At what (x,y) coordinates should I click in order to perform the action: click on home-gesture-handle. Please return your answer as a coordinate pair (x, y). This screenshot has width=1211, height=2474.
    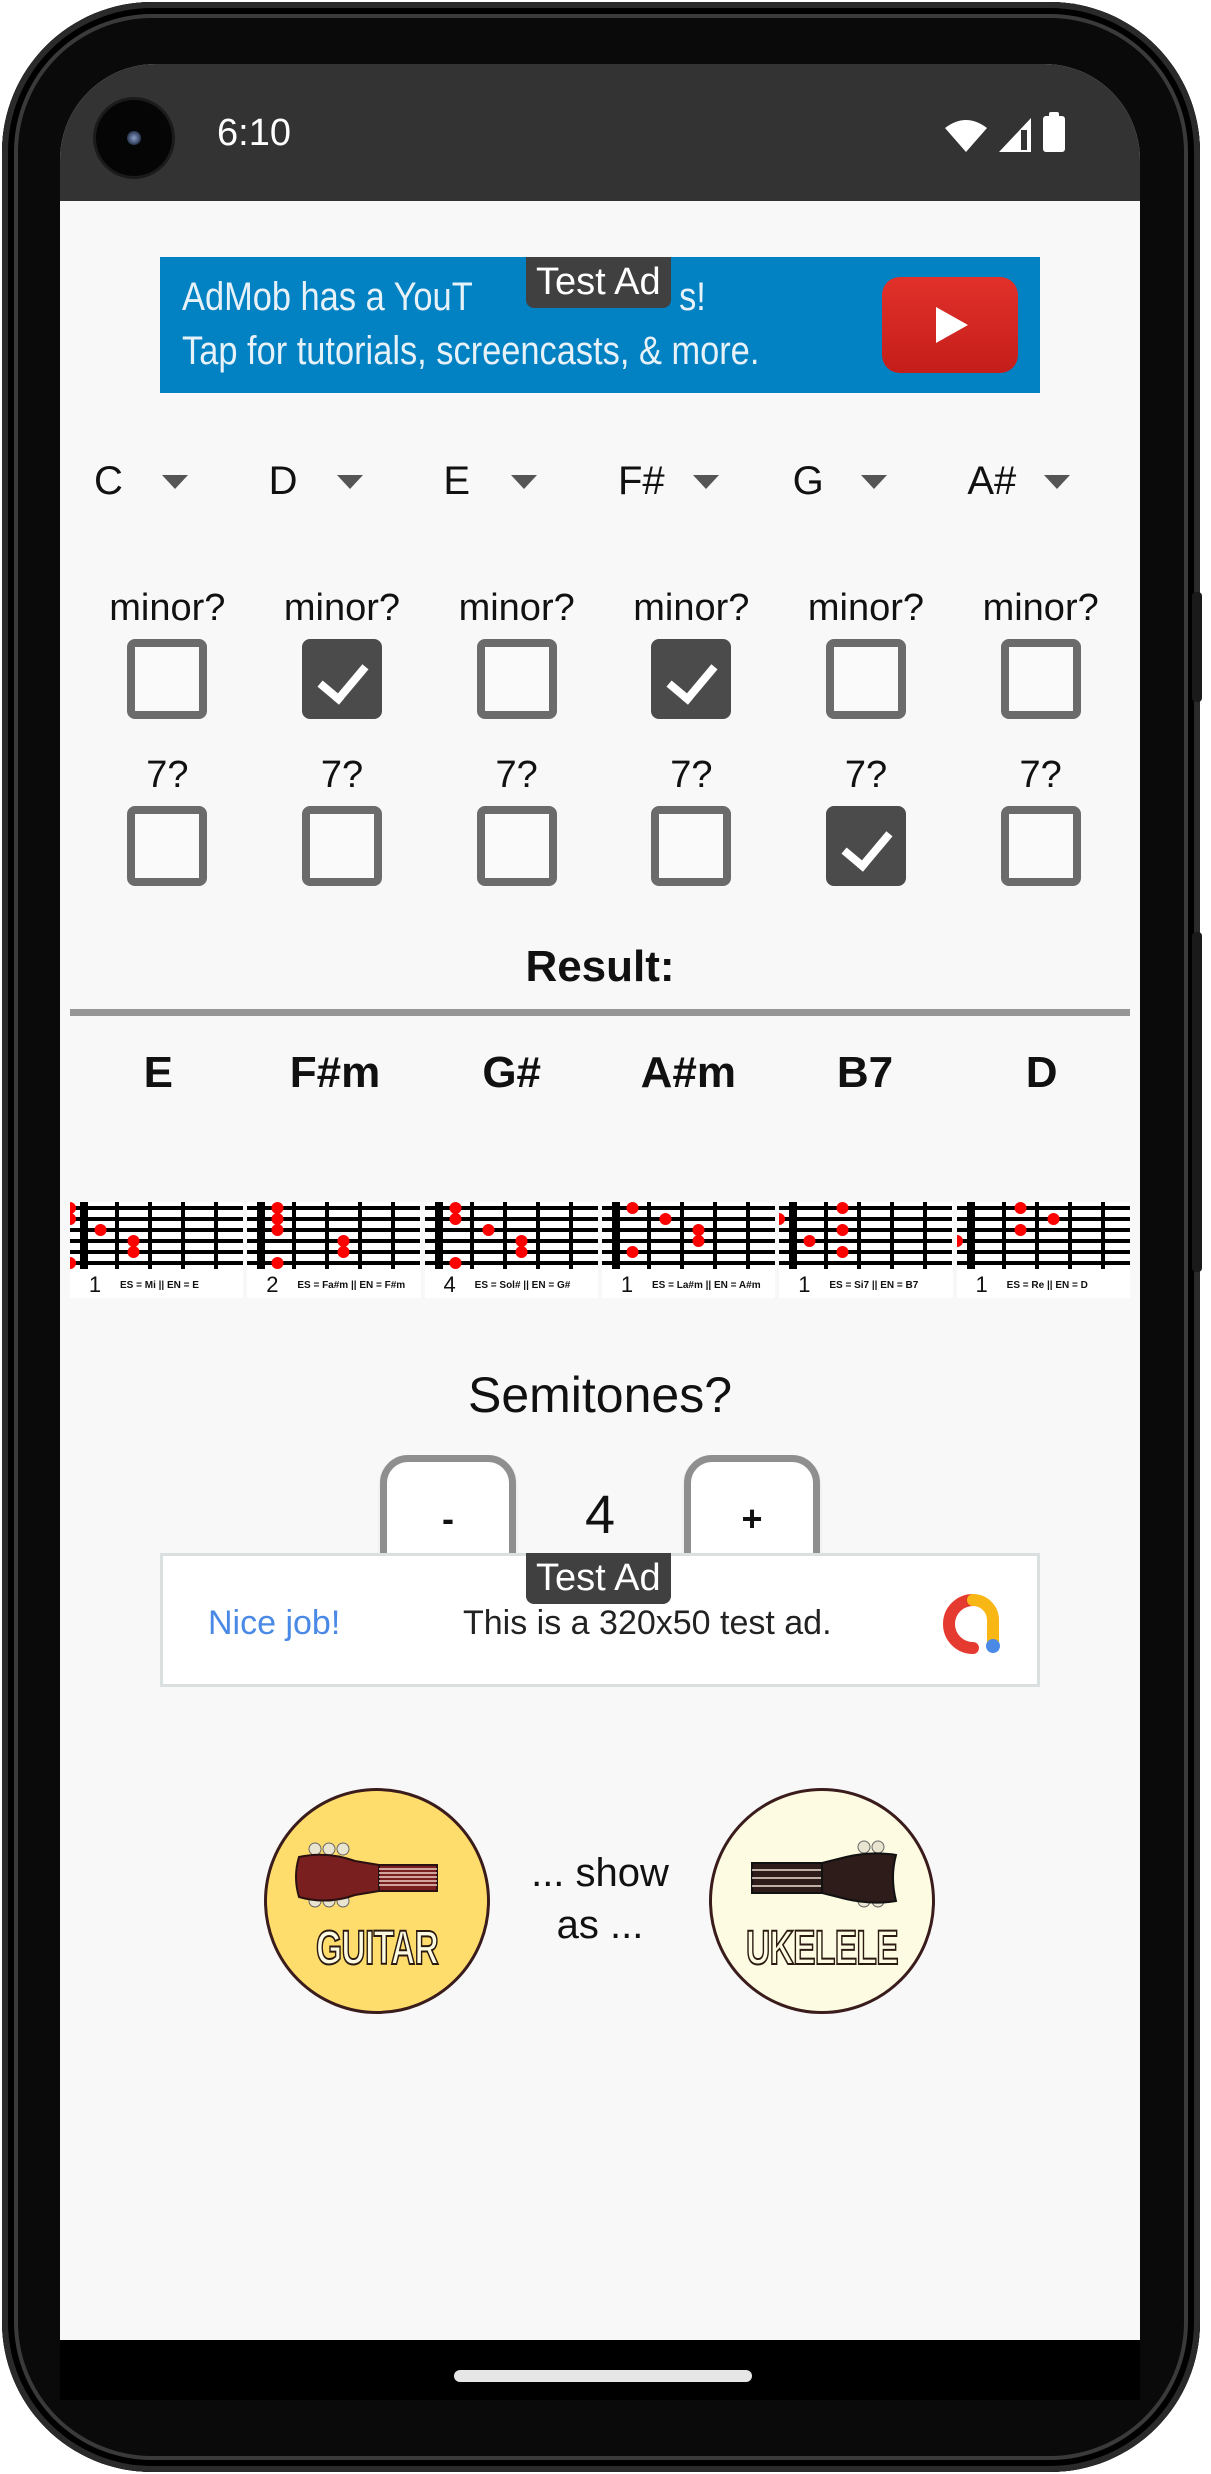
    Looking at the image, I should click on (603, 2376).